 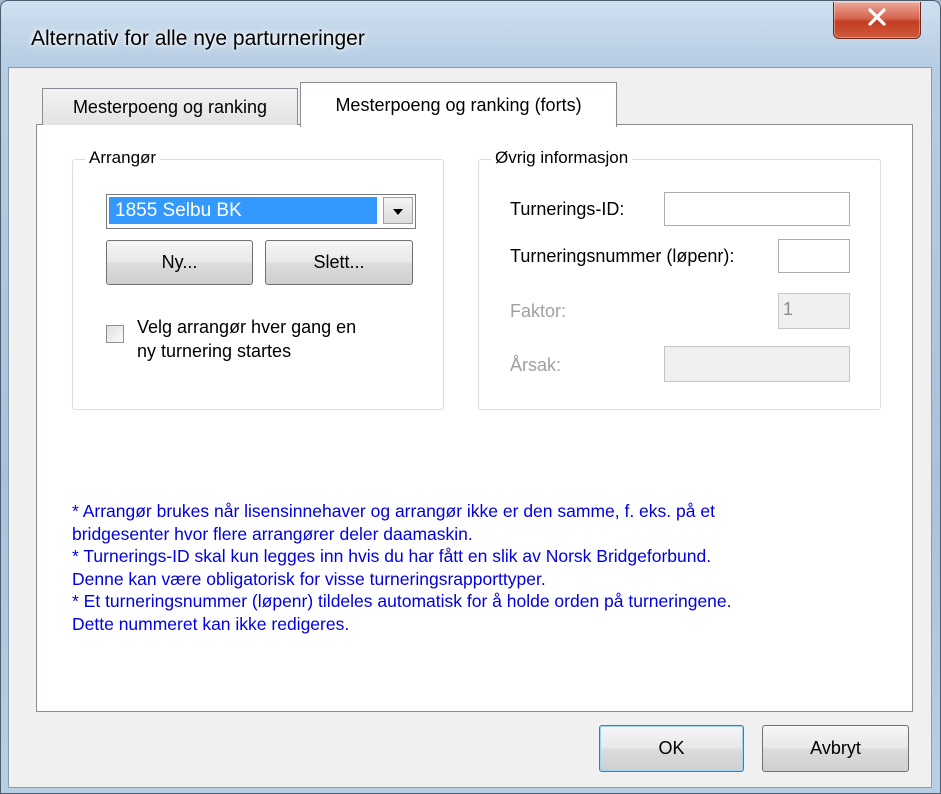 I want to click on other-info-group-legend: Øvrig informasjon, so click(x=562, y=158).